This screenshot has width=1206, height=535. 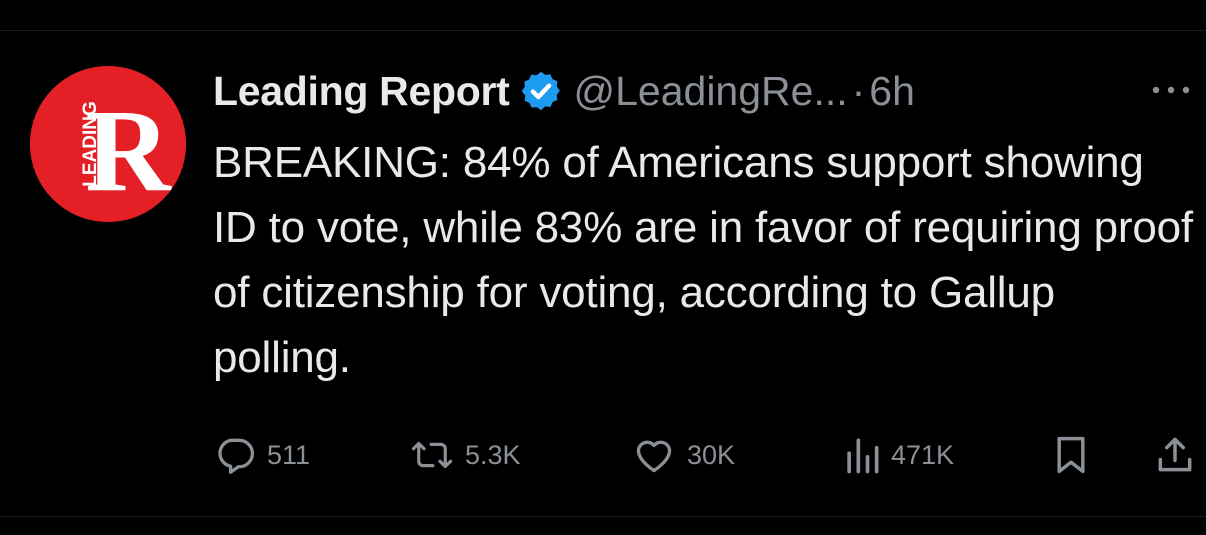 What do you see at coordinates (923, 454) in the screenshot?
I see `views-count: 471K` at bounding box center [923, 454].